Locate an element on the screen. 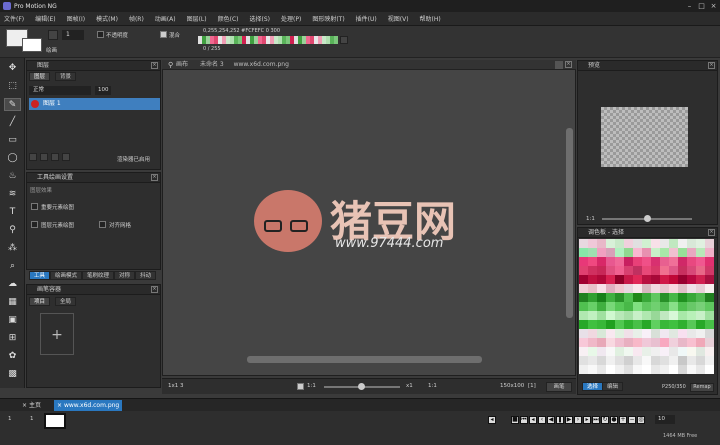  first-frame-icon: ⏮ is located at coordinates (524, 420).